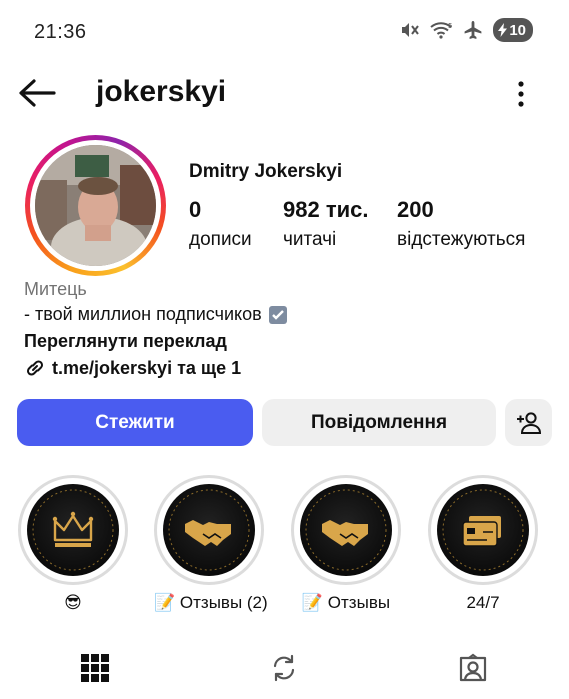  Describe the element at coordinates (325, 224) in the screenshot. I see `followers-stat: 982 тис. читачі` at that location.